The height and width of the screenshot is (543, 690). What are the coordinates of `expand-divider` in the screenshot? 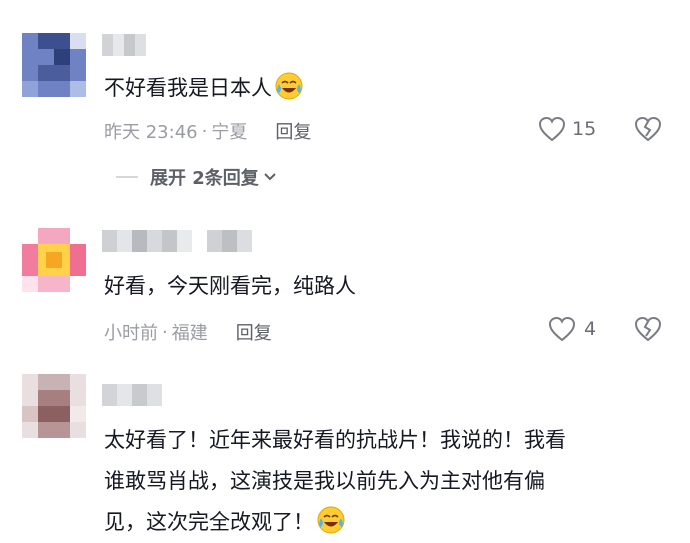 It's located at (127, 177).